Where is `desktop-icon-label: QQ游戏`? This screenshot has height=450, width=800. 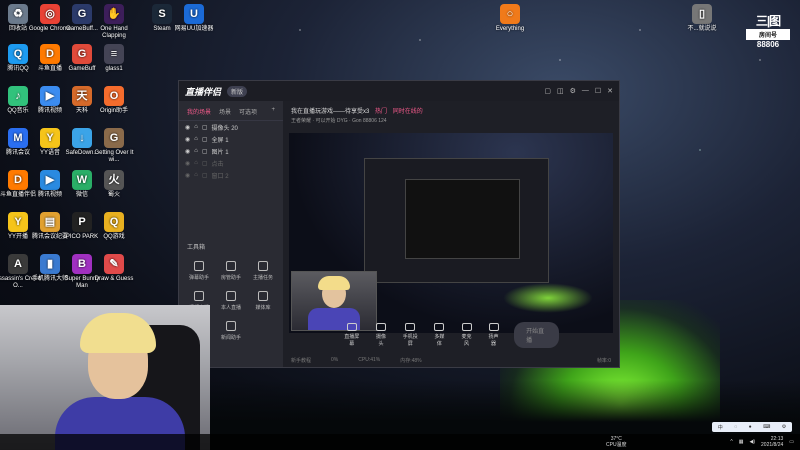 desktop-icon-label: QQ游戏 is located at coordinates (114, 237).